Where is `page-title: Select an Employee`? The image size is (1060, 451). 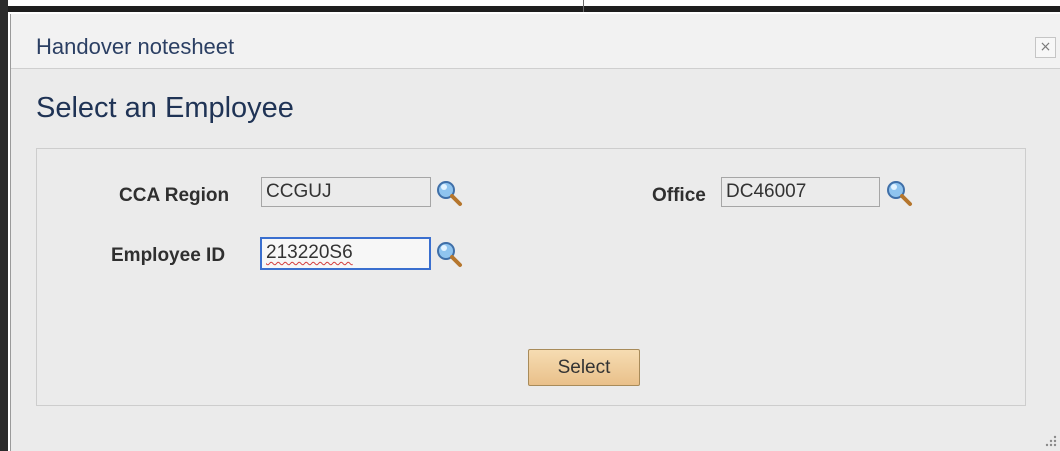
page-title: Select an Employee is located at coordinates (165, 108).